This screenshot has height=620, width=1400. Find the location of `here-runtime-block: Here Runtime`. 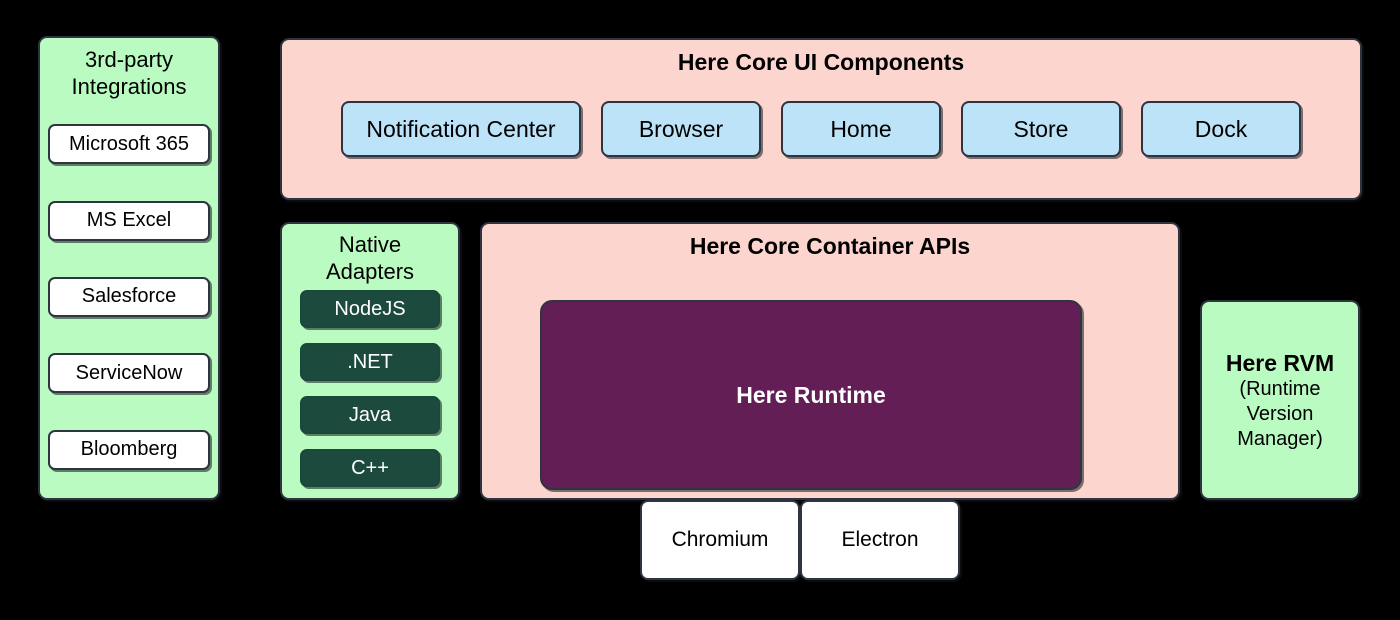

here-runtime-block: Here Runtime is located at coordinates (811, 395).